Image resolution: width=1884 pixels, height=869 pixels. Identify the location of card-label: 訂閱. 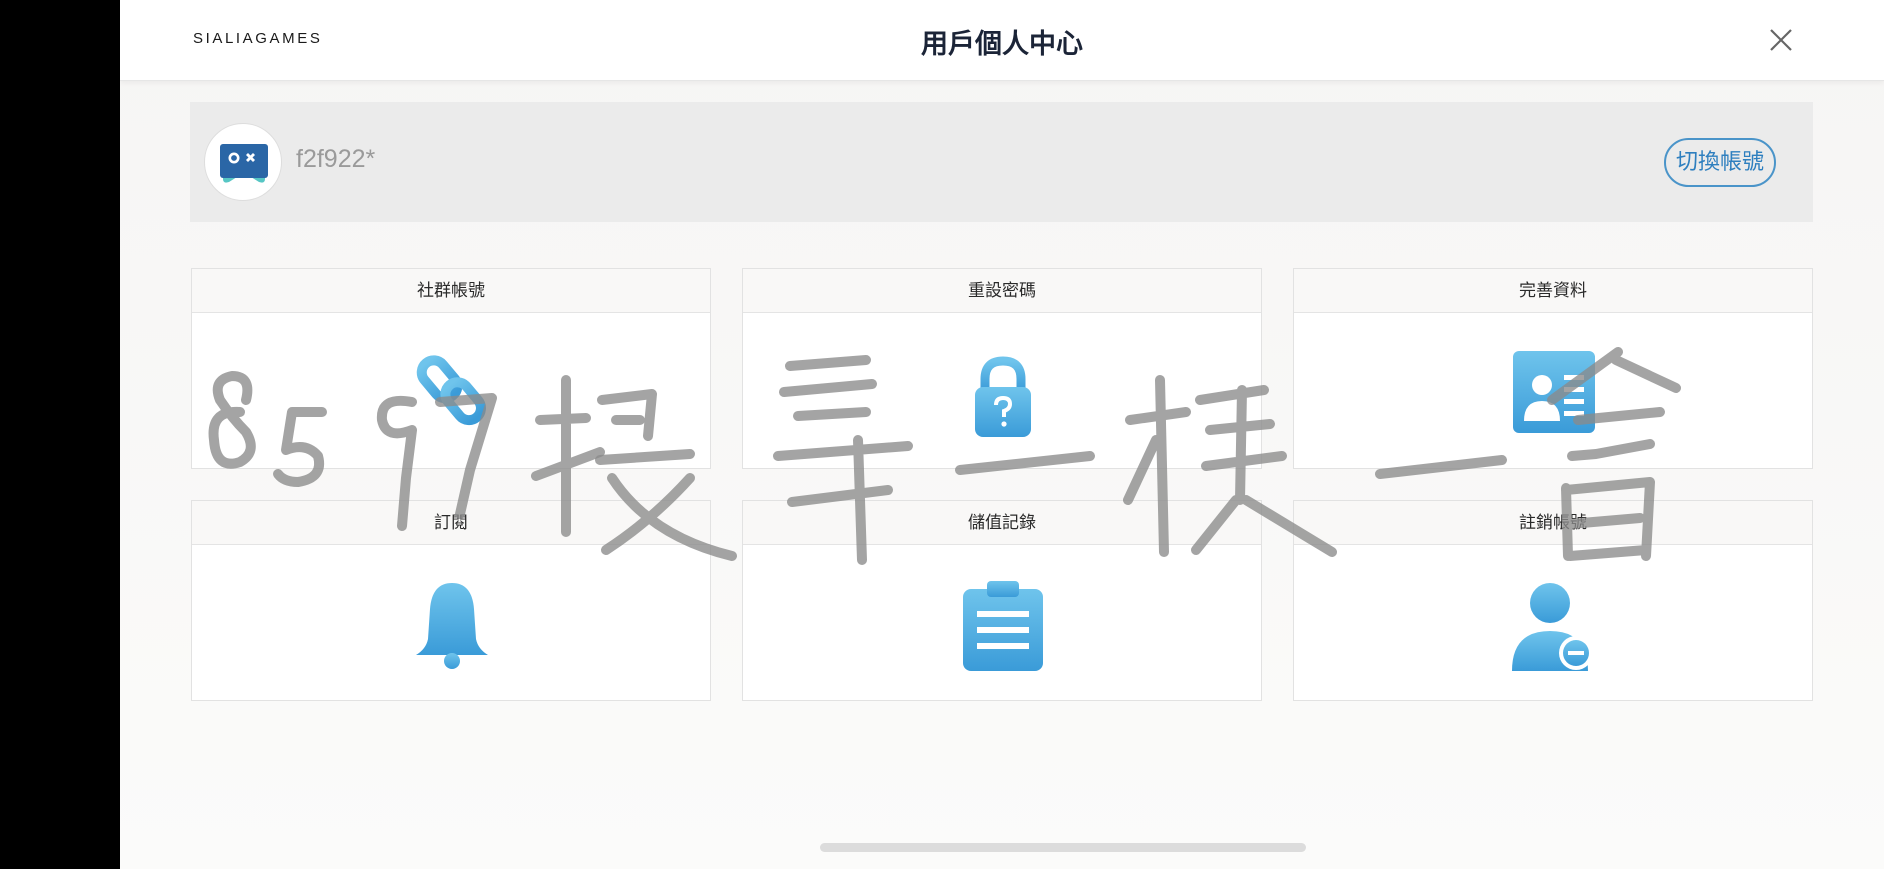
(451, 523).